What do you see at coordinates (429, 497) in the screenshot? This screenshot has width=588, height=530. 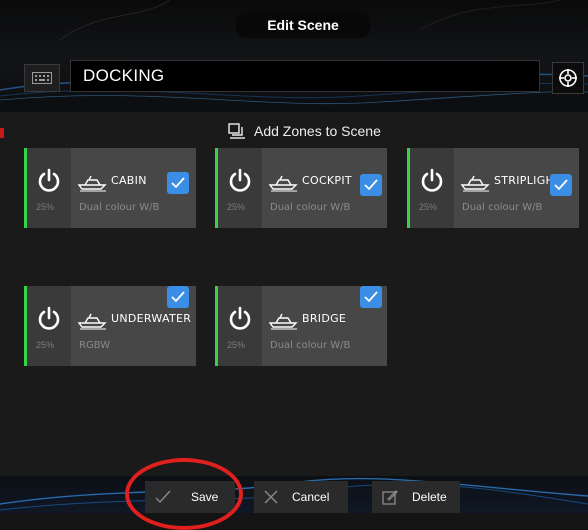 I see `delete-label: Delete` at bounding box center [429, 497].